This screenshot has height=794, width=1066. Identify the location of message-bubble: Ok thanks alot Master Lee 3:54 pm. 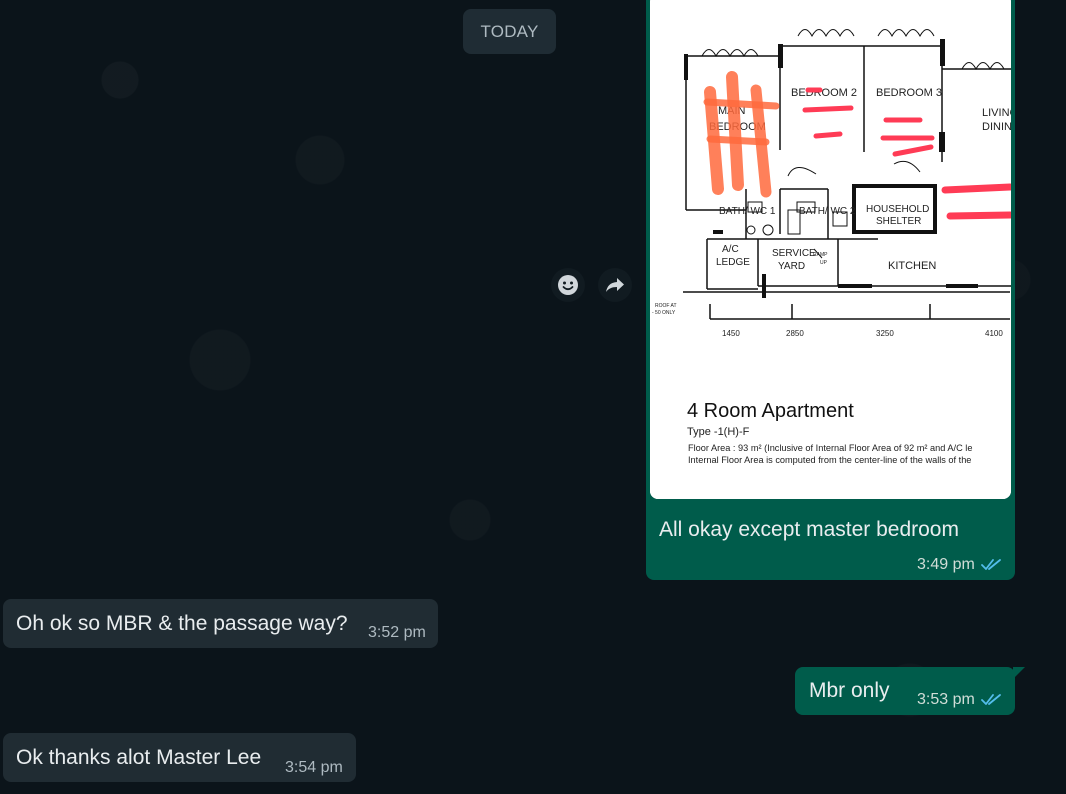
(179, 757).